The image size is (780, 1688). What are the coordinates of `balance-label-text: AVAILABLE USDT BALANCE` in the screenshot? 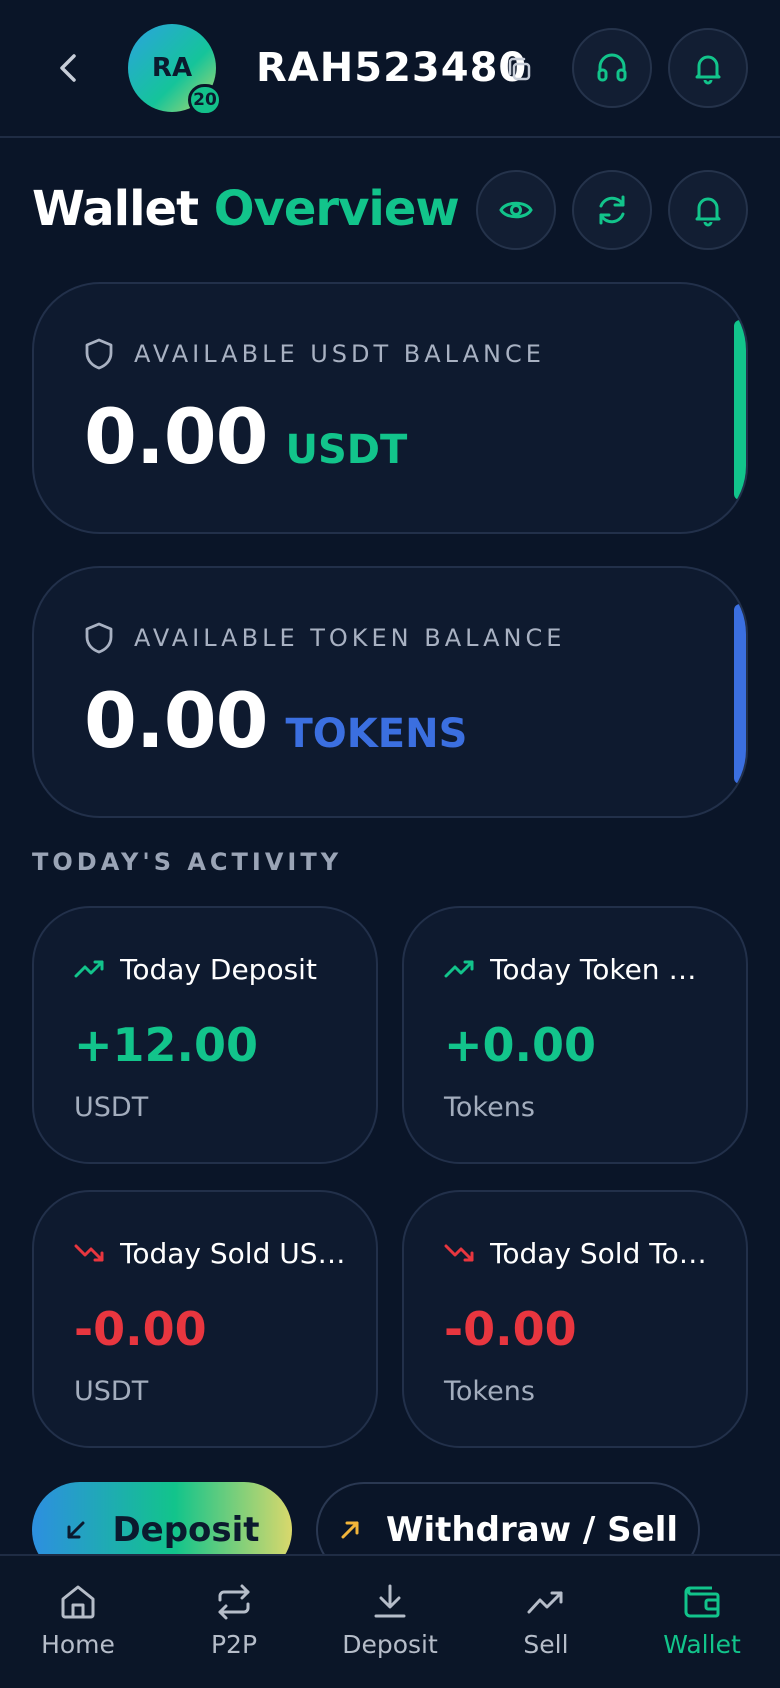 It's located at (339, 354).